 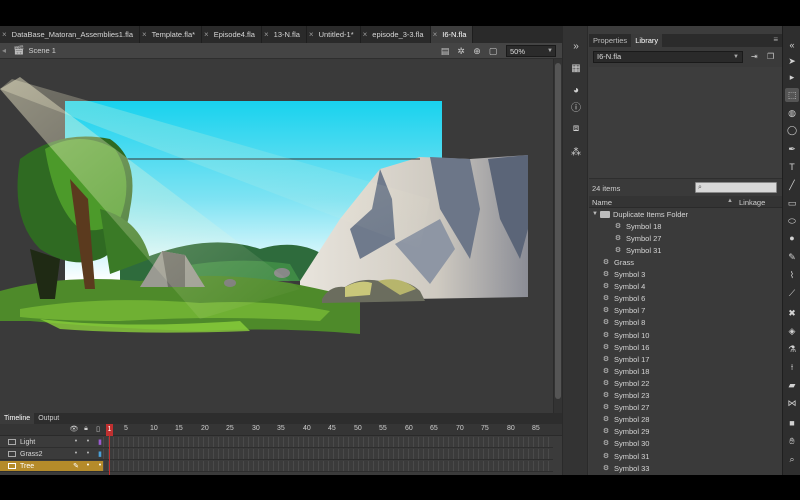 I want to click on bone-tool-icon: ✖, so click(x=792, y=313).